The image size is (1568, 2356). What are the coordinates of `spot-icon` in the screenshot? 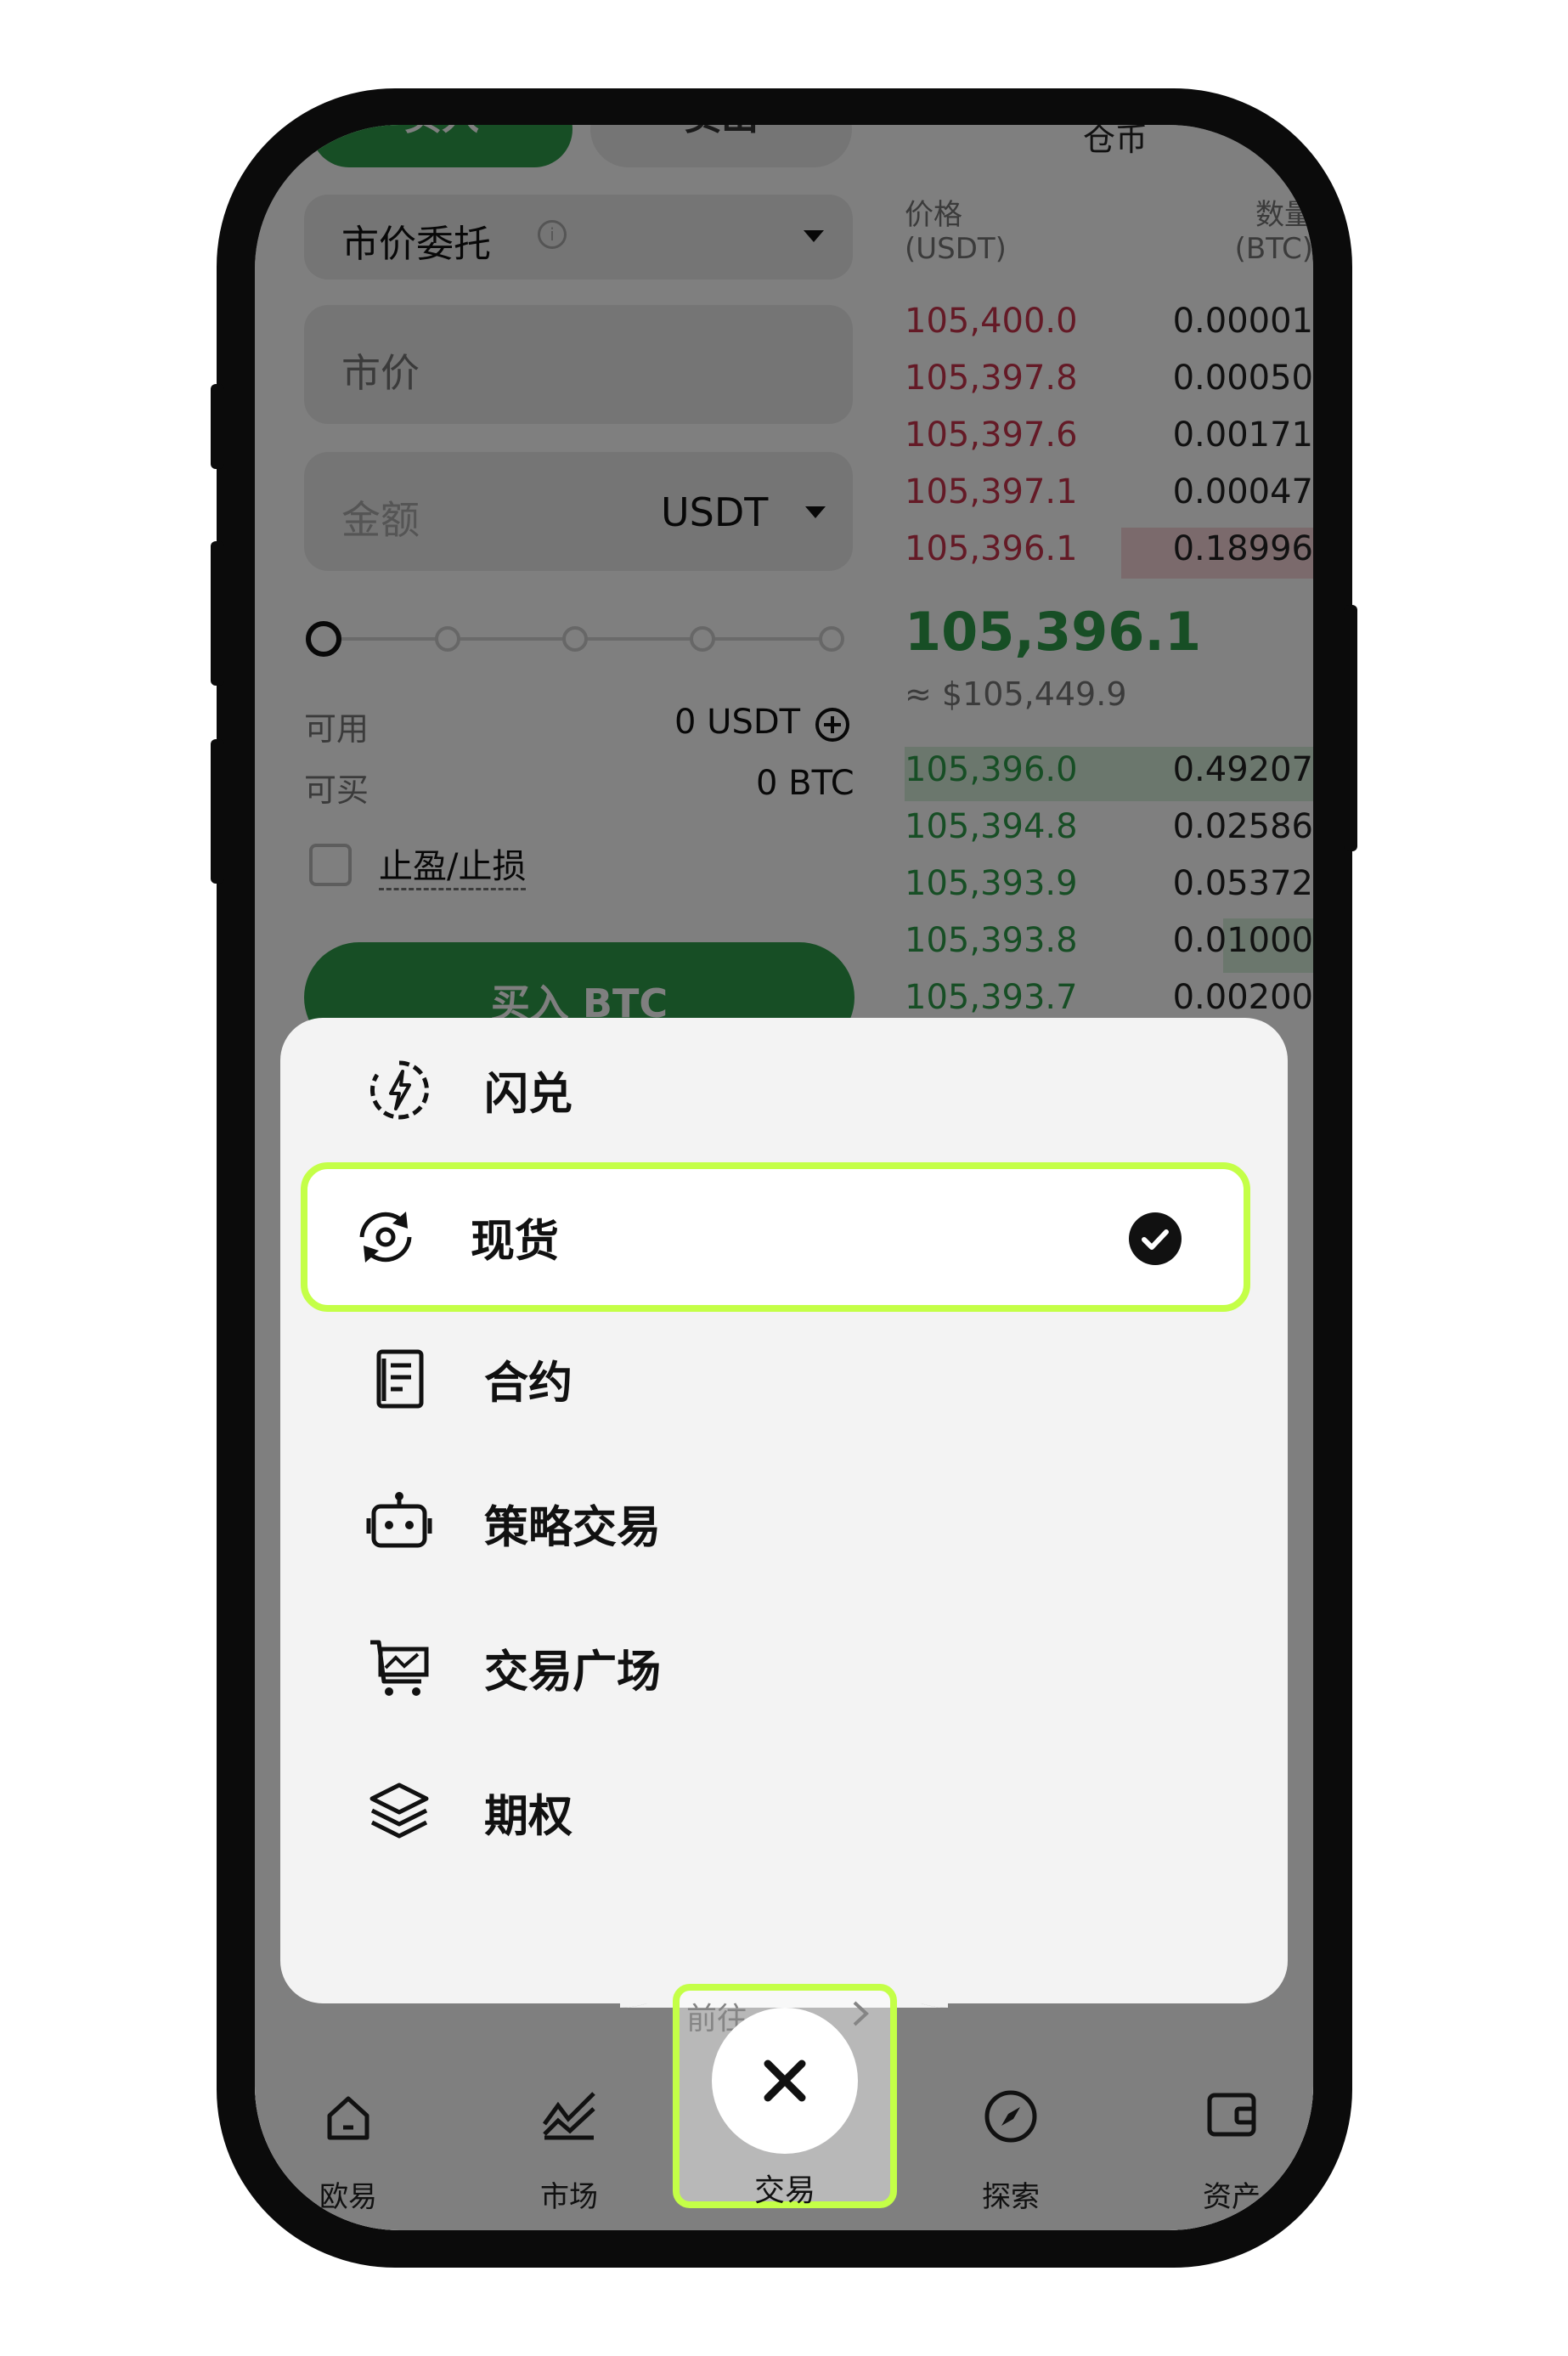 It's located at (386, 1237).